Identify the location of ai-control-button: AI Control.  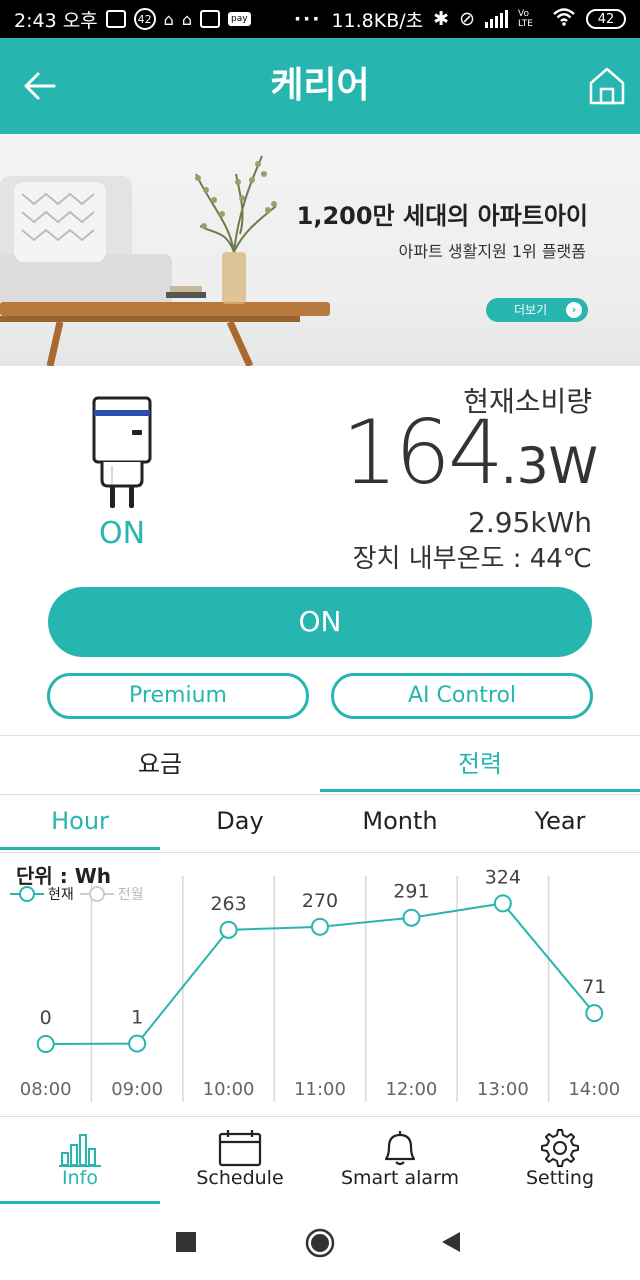
(462, 696).